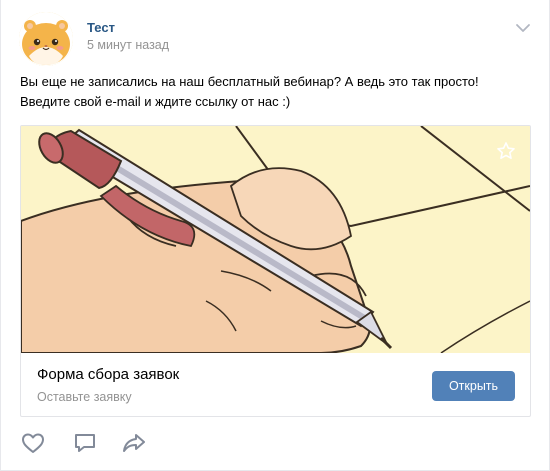  I want to click on card-title: Форма сбора заявок, so click(108, 374).